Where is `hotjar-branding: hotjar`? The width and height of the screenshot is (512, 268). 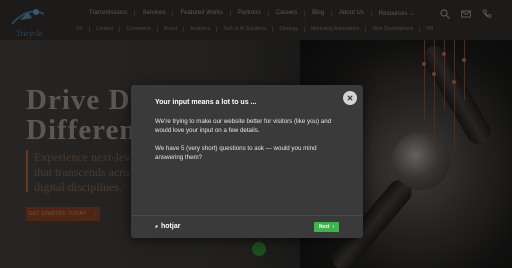
hotjar-branding: hotjar is located at coordinates (167, 226).